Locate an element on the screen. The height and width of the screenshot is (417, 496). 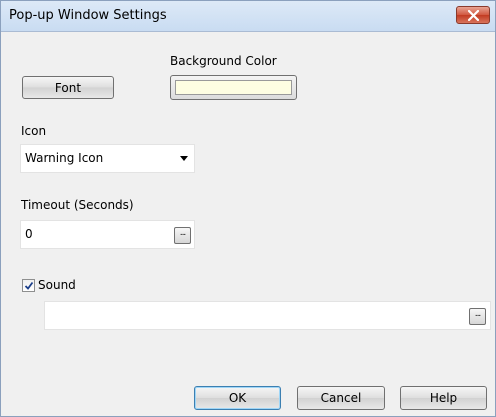
background-color-button is located at coordinates (233, 87).